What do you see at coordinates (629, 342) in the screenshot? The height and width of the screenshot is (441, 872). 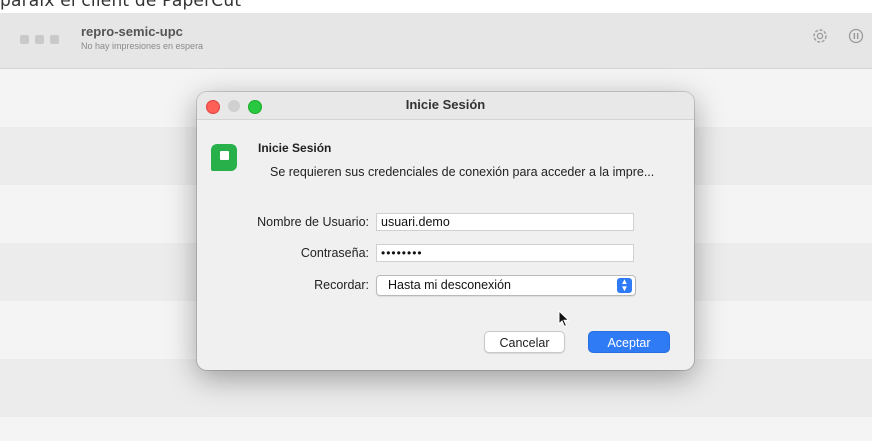 I see `accept-button: Aceptar` at bounding box center [629, 342].